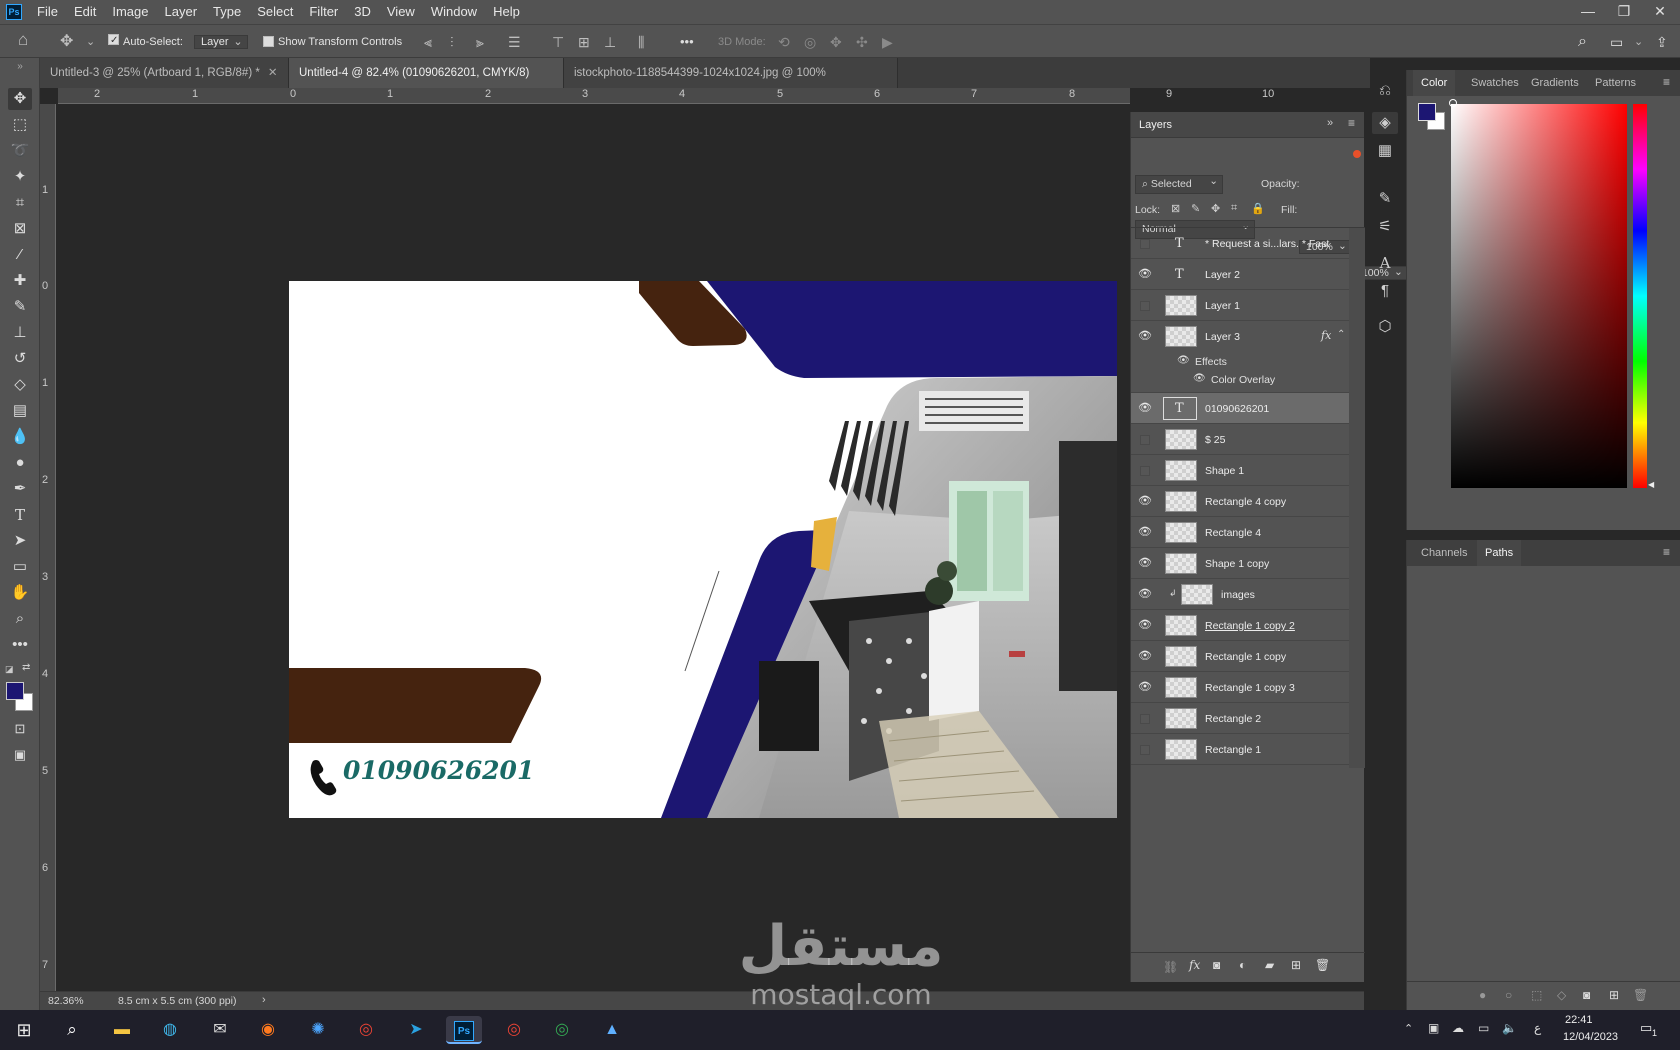 This screenshot has width=1680, height=1050. I want to click on layers-panel-icon: ◈, so click(1385, 123).